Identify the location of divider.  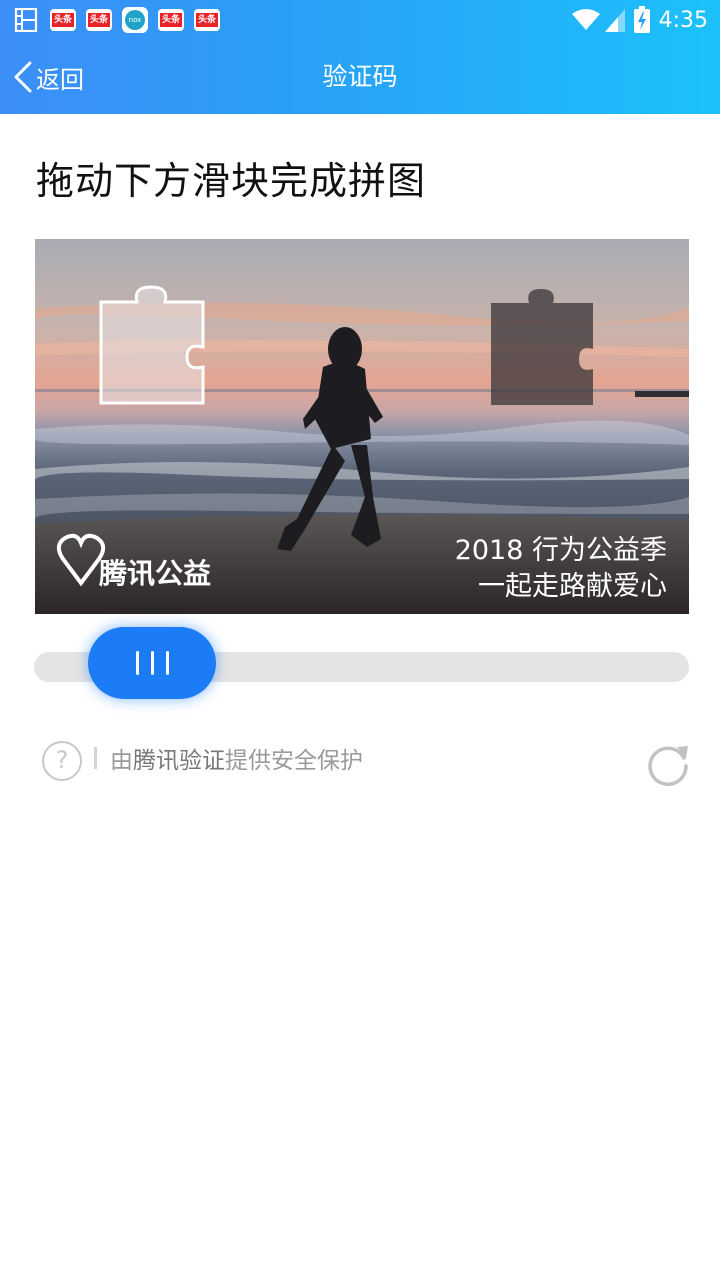
(95, 758).